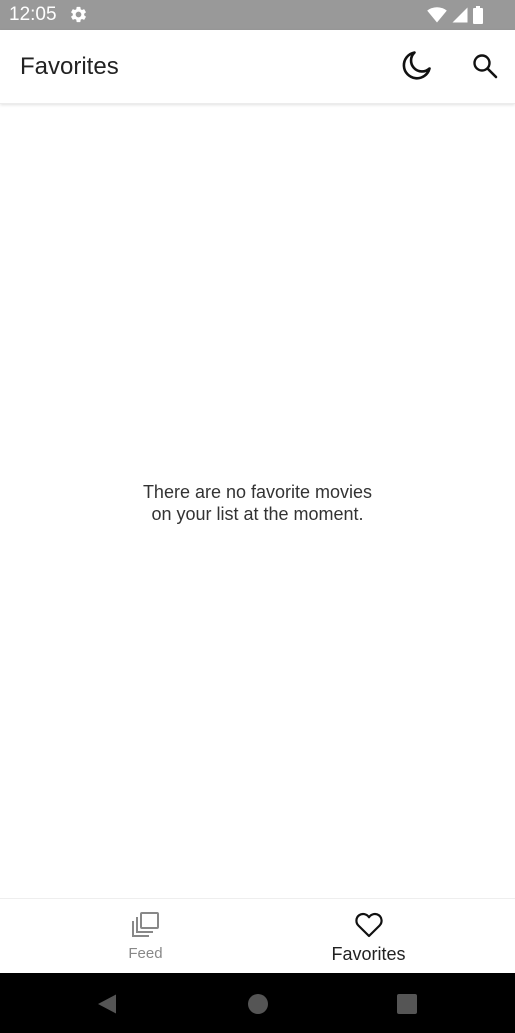  Describe the element at coordinates (145, 925) in the screenshot. I see `library-icon` at that location.